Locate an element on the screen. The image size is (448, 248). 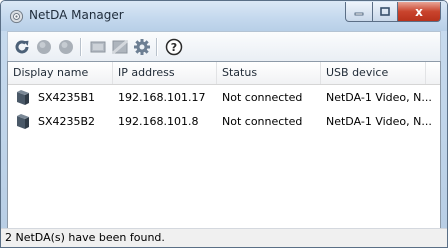
refresh-button is located at coordinates (22, 47).